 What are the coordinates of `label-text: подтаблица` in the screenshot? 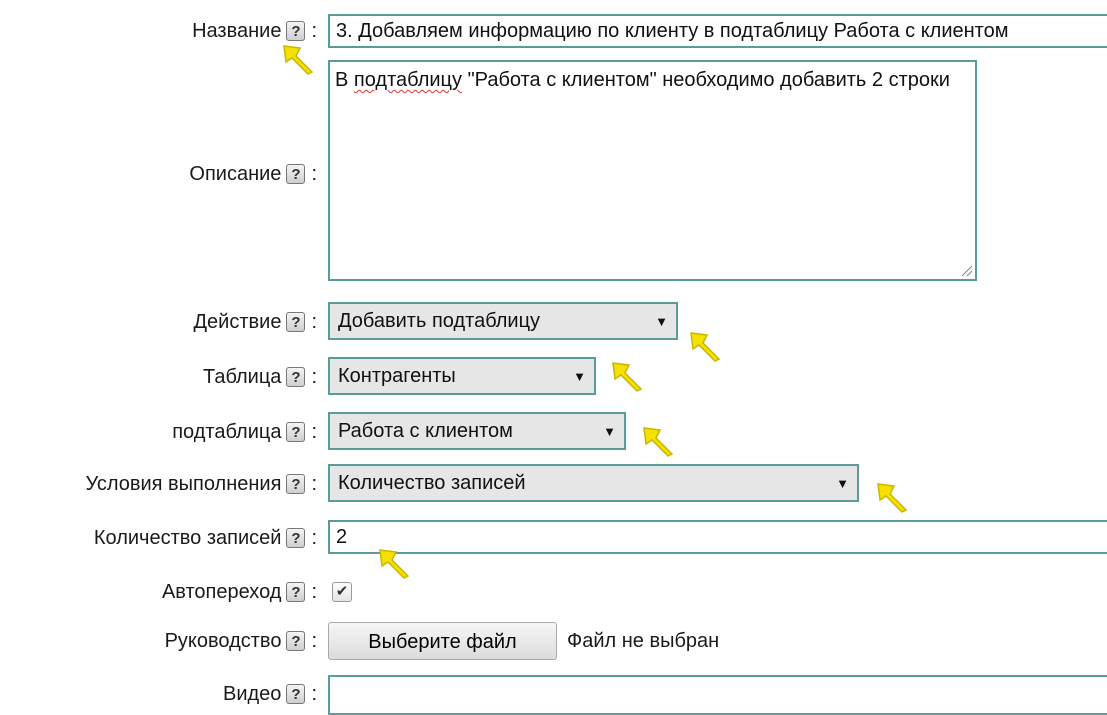 It's located at (227, 431).